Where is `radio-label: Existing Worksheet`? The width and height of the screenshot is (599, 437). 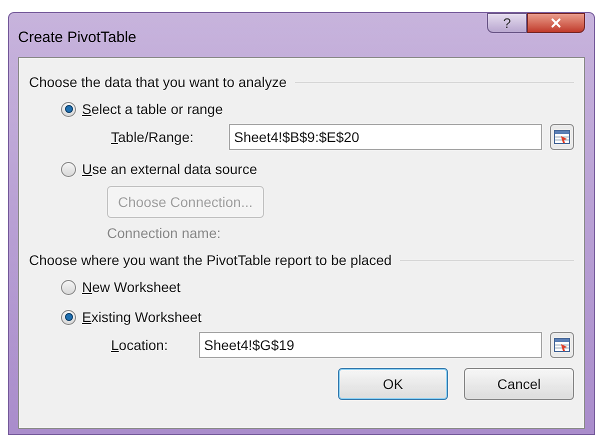
radio-label: Existing Worksheet is located at coordinates (142, 317).